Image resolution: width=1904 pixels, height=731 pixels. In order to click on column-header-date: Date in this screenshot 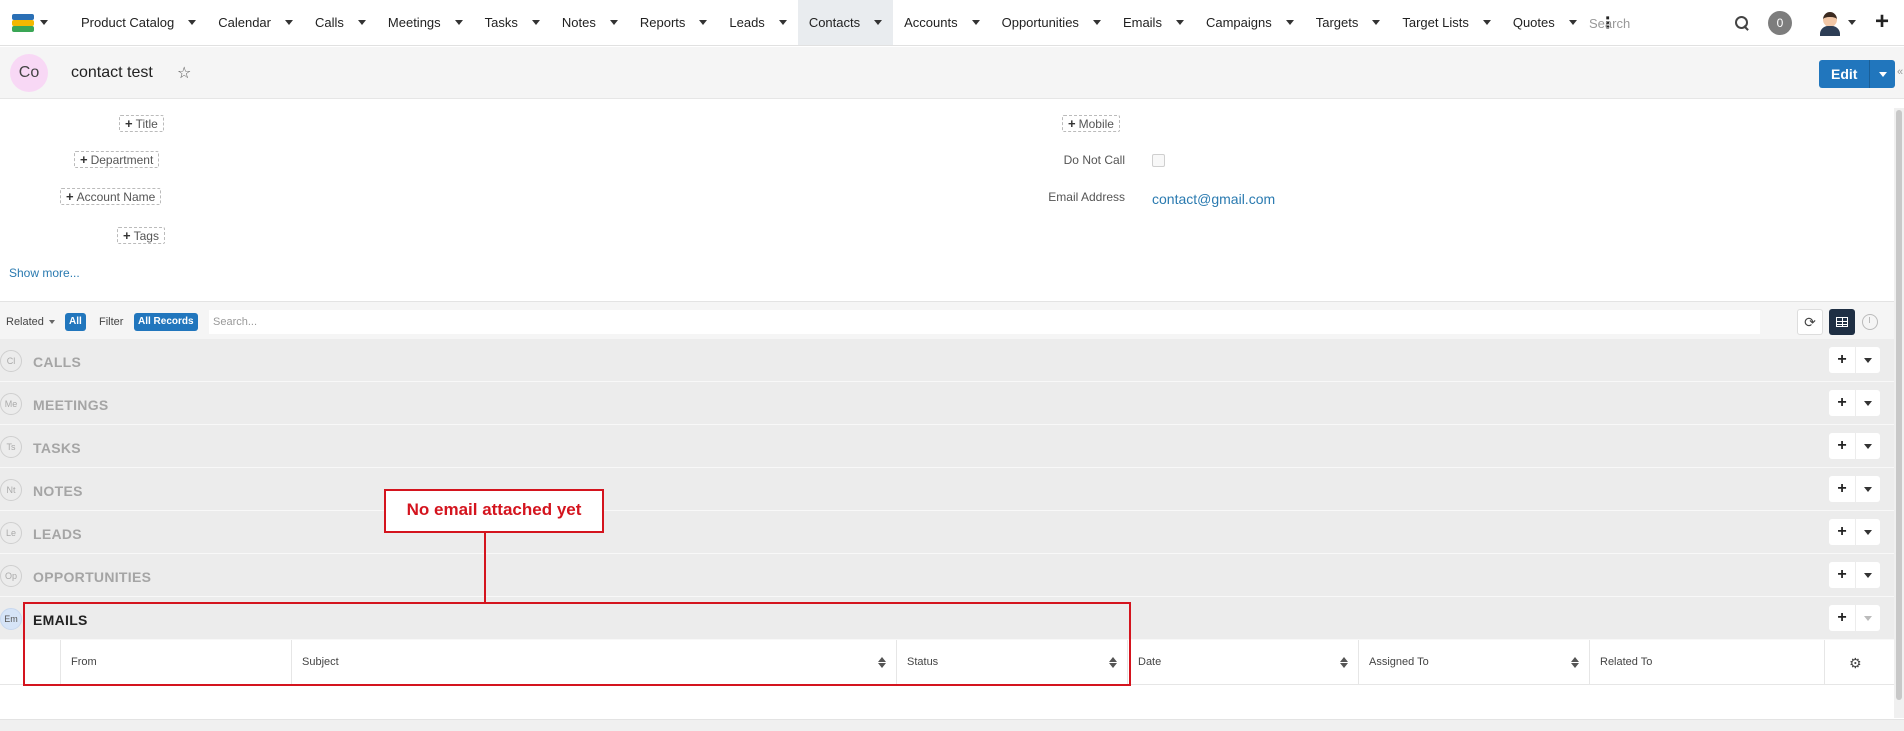, I will do `click(1242, 662)`.